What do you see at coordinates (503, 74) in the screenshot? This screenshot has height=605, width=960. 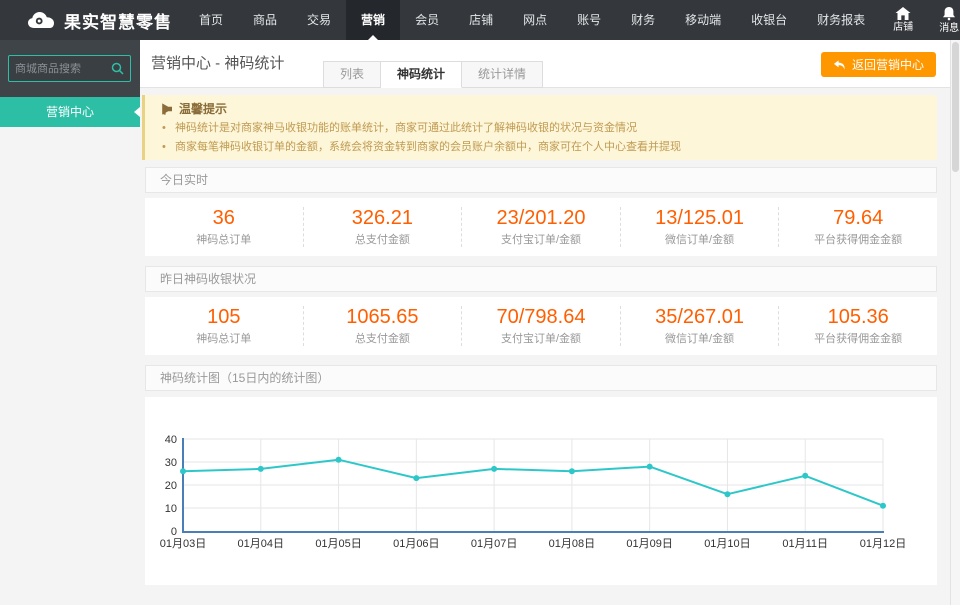 I see `tab-统计详情: 统计详情` at bounding box center [503, 74].